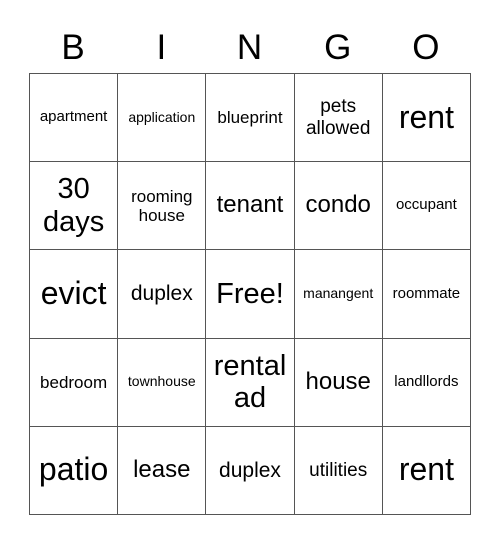  I want to click on bingo-cell: application, so click(162, 118).